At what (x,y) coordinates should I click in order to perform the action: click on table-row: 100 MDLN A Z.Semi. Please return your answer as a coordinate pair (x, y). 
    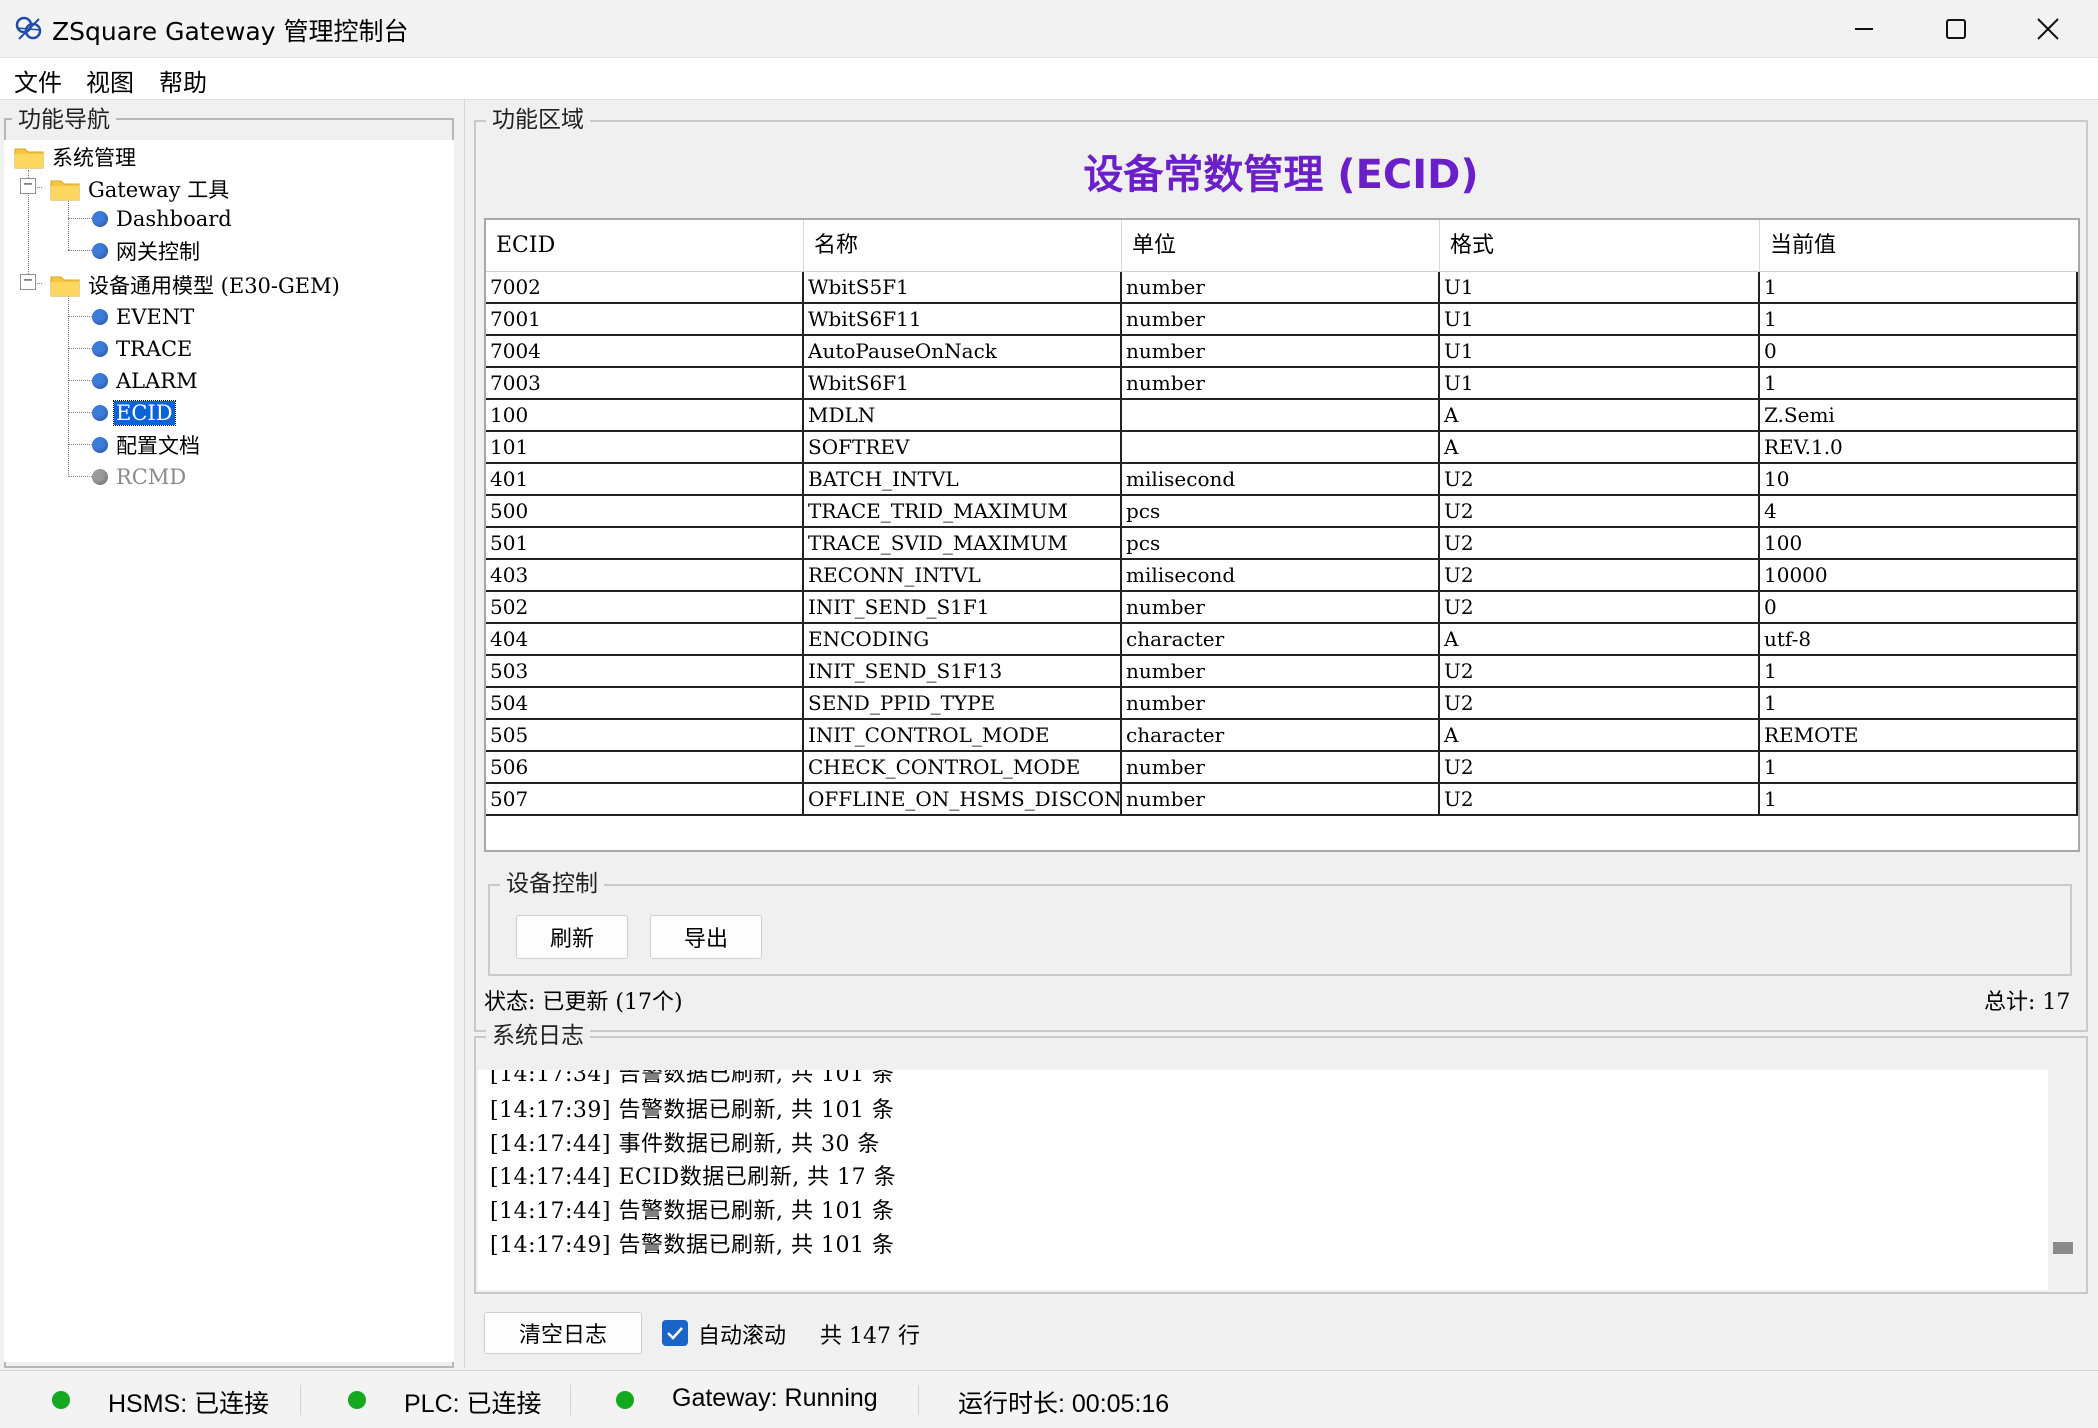
    Looking at the image, I should click on (1282, 416).